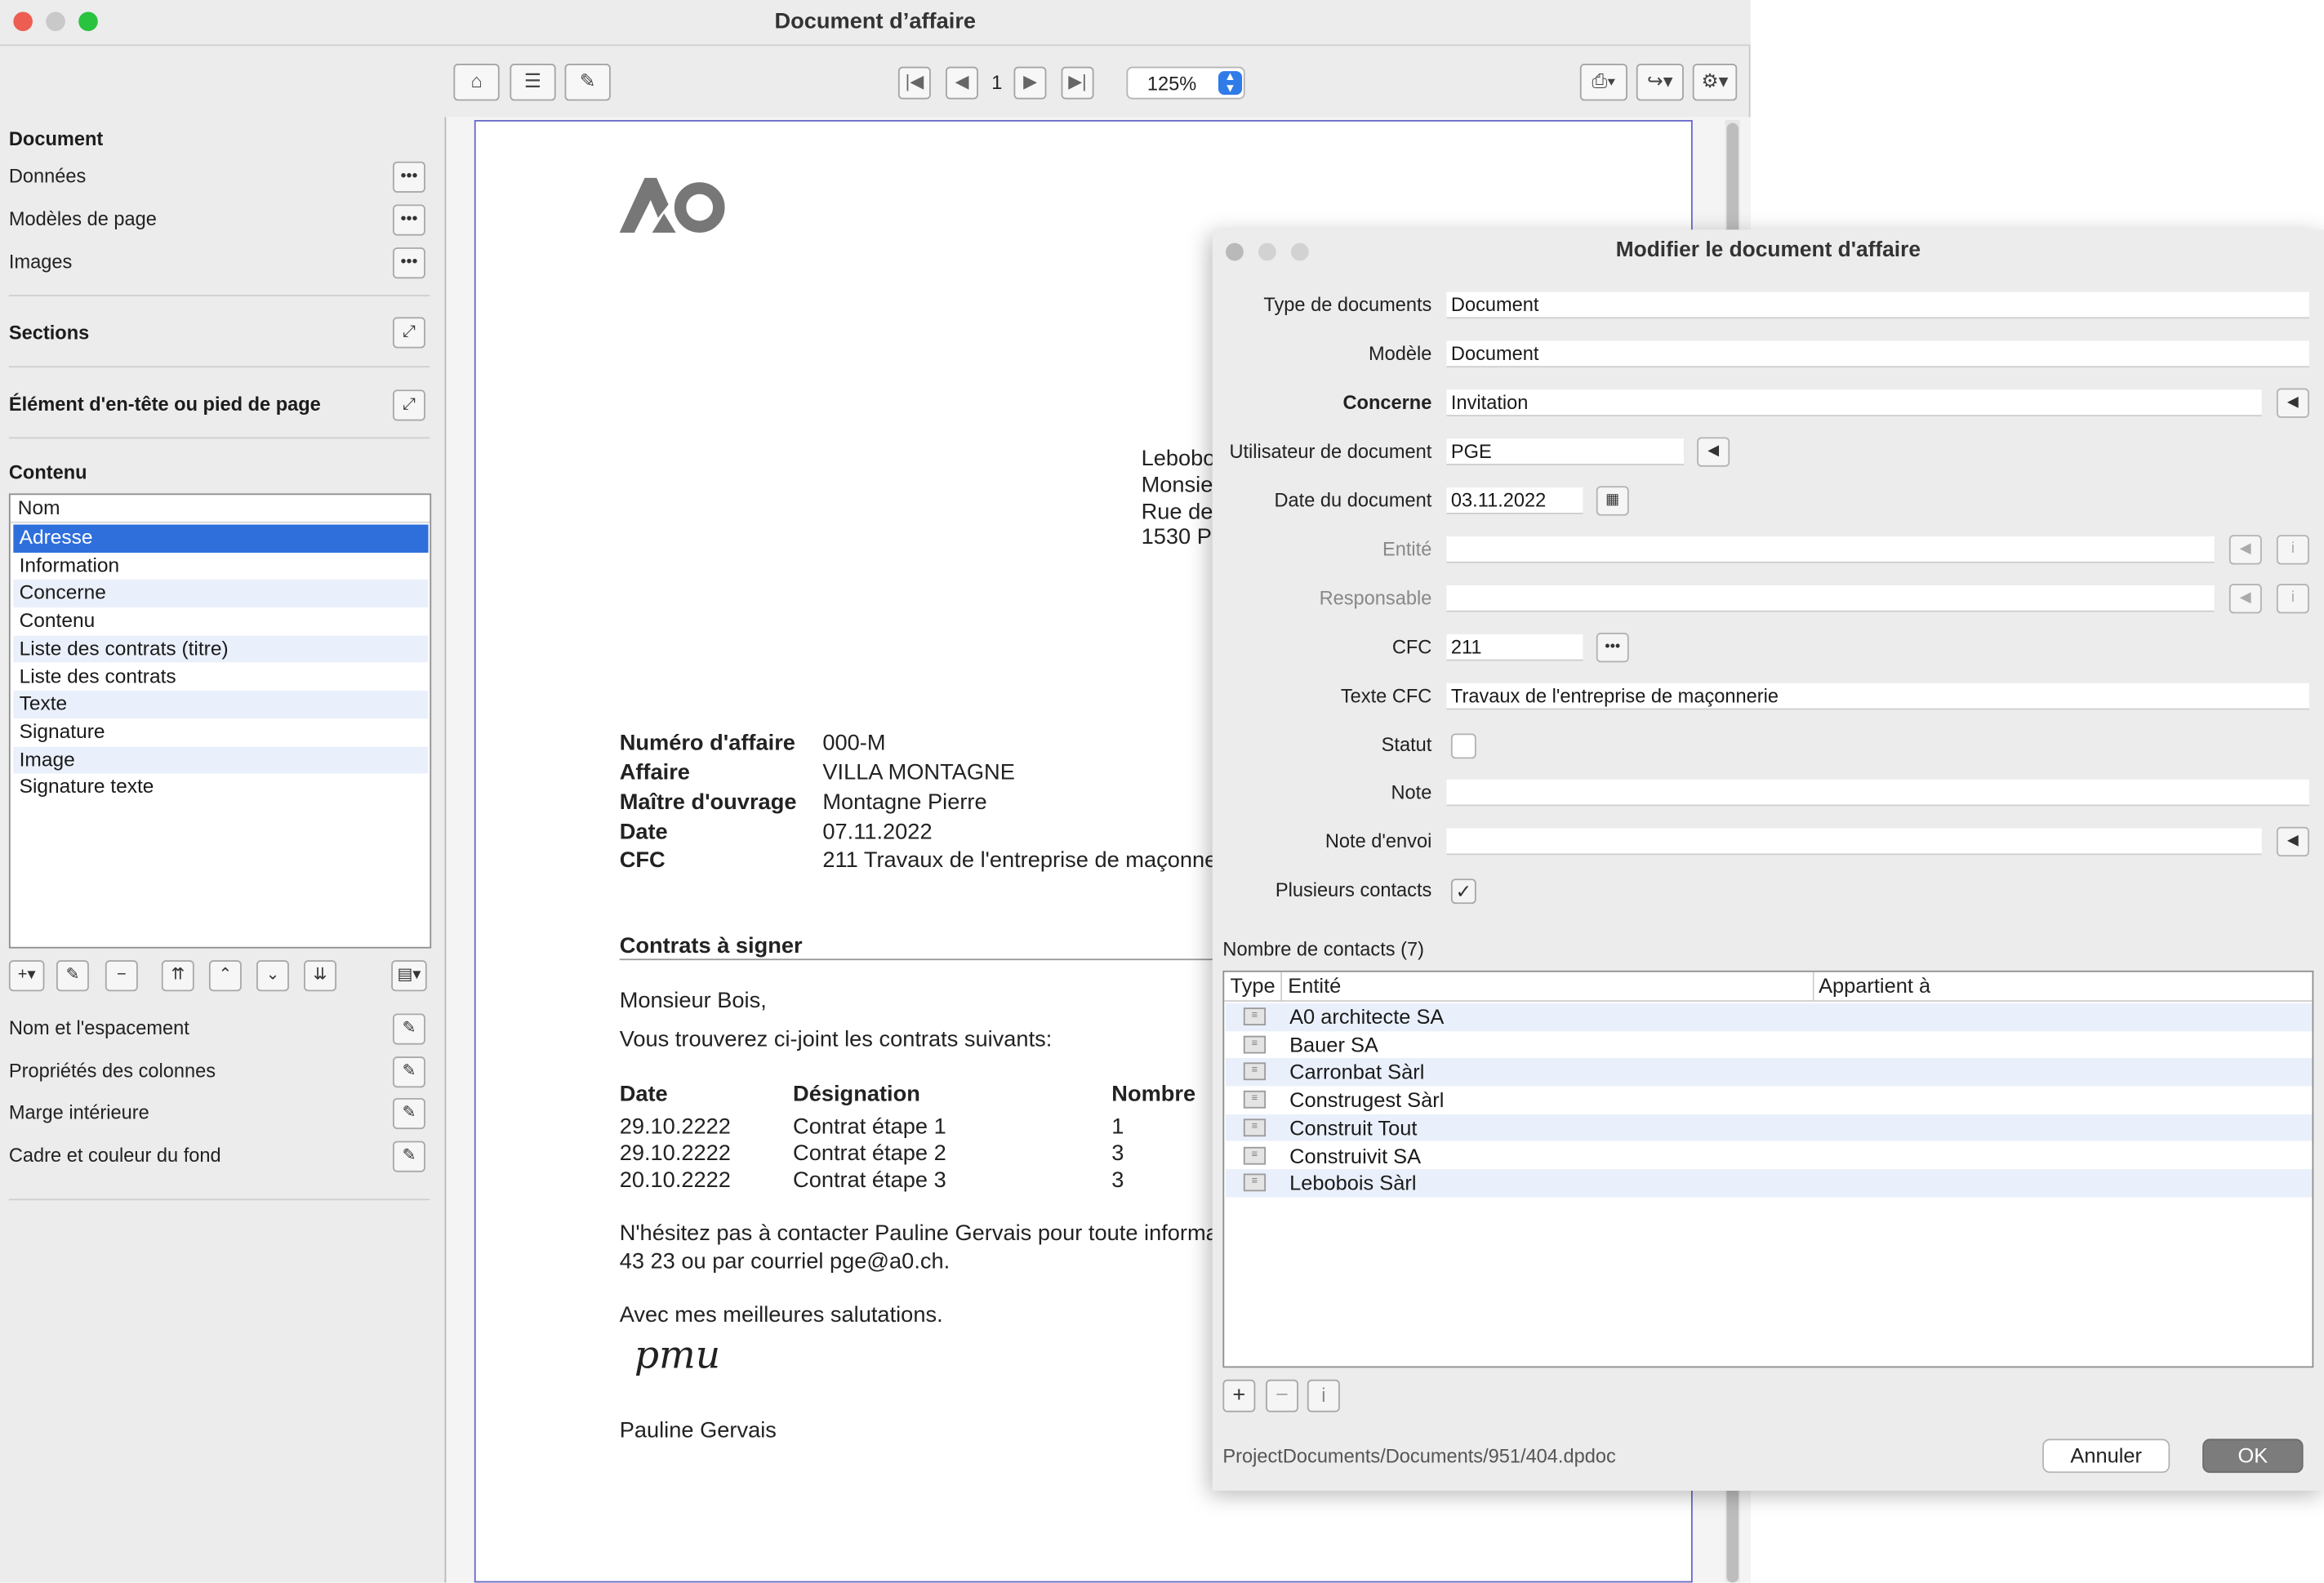 The image size is (2324, 1583). Describe the element at coordinates (27, 976) in the screenshot. I see `add-item-button: +▾` at that location.